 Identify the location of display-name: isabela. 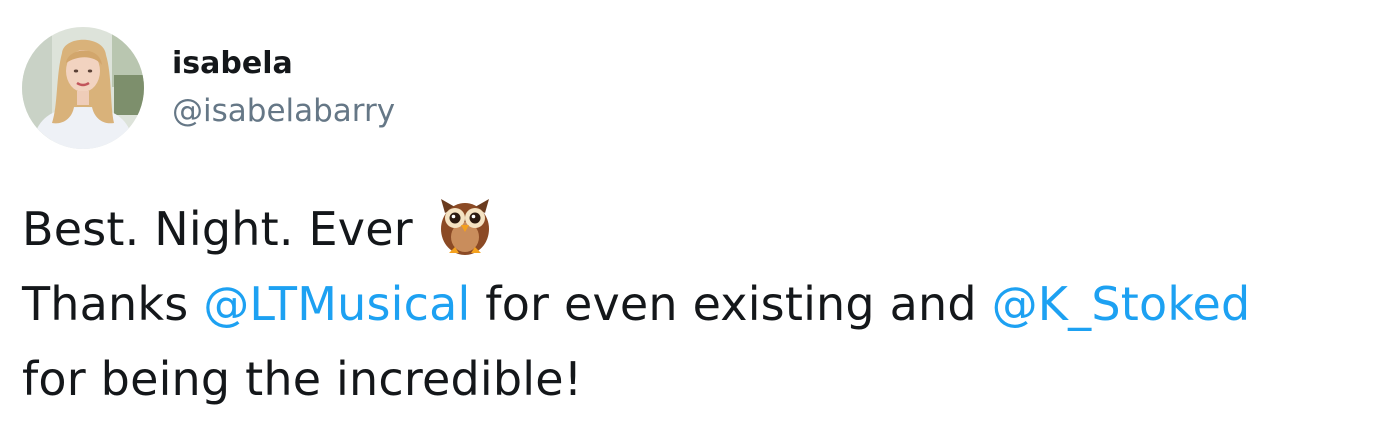
(283, 64).